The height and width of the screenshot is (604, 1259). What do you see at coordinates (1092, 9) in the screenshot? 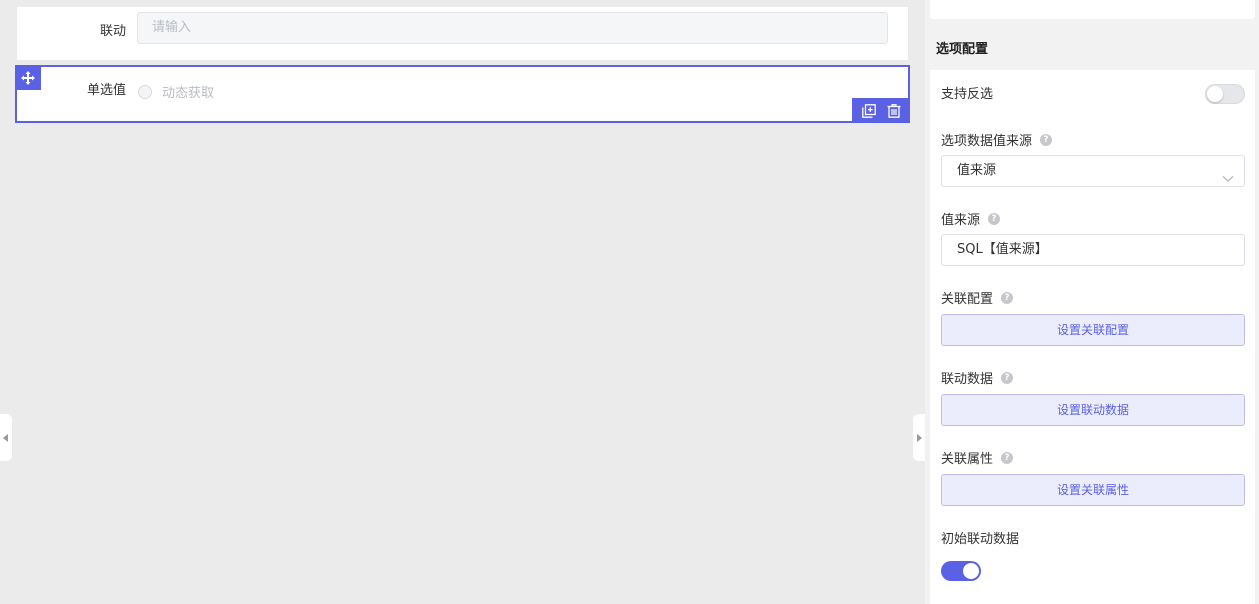
I see `panel-top-card` at bounding box center [1092, 9].